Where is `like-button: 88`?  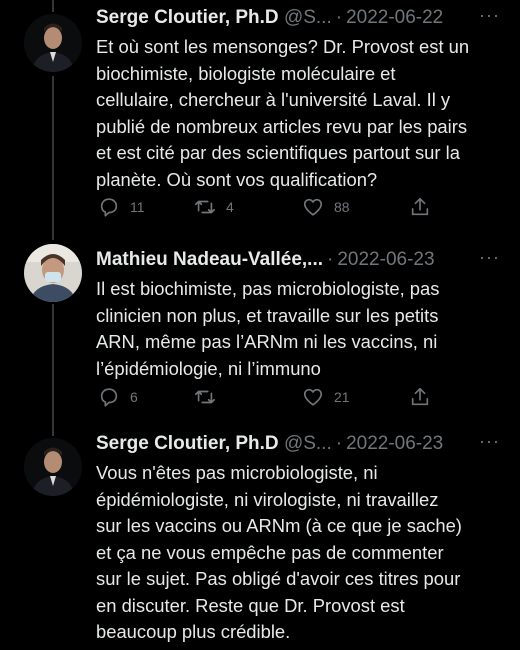 like-button: 88 is located at coordinates (326, 207).